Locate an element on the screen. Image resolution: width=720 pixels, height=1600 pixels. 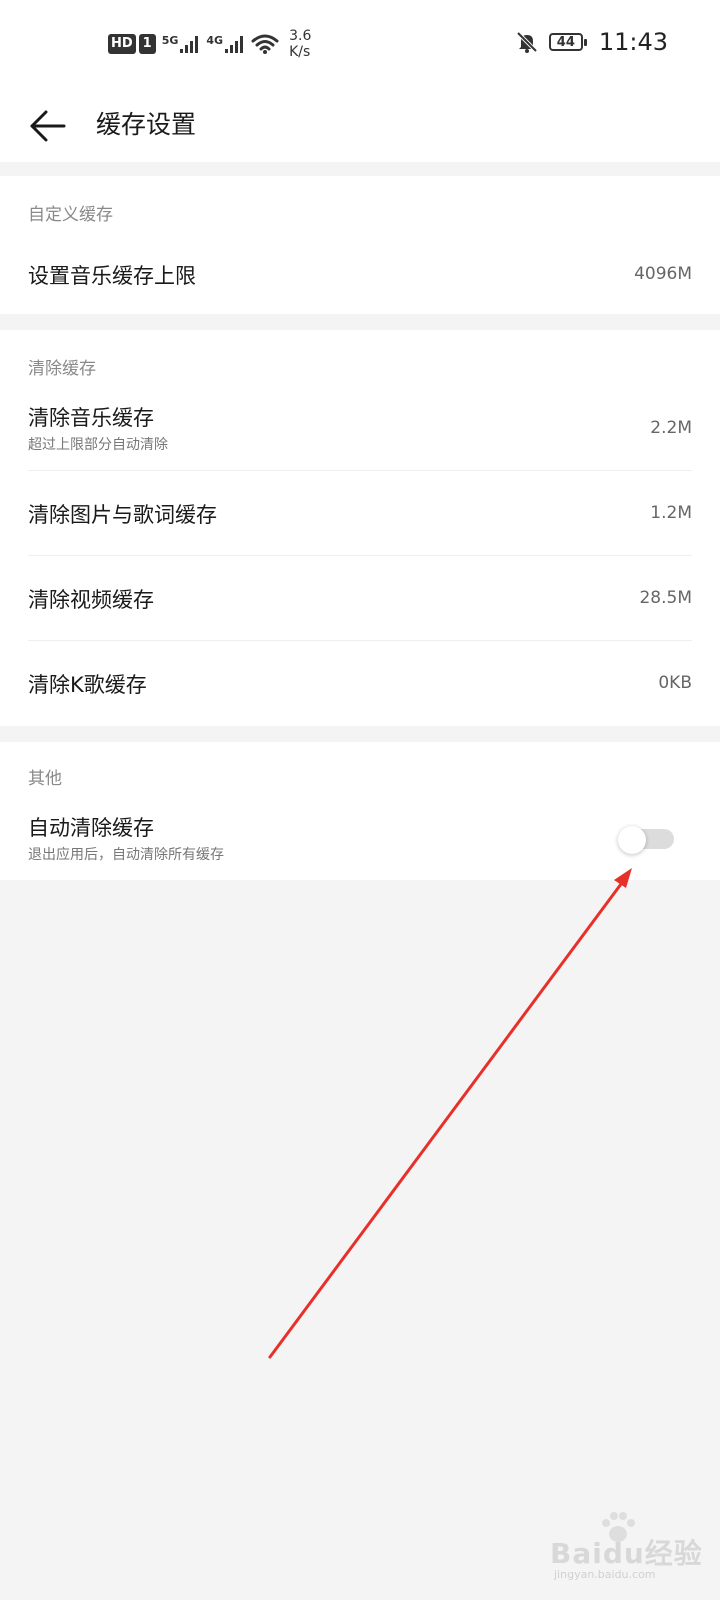
watermark-text: Baidu经验 is located at coordinates (626, 1553).